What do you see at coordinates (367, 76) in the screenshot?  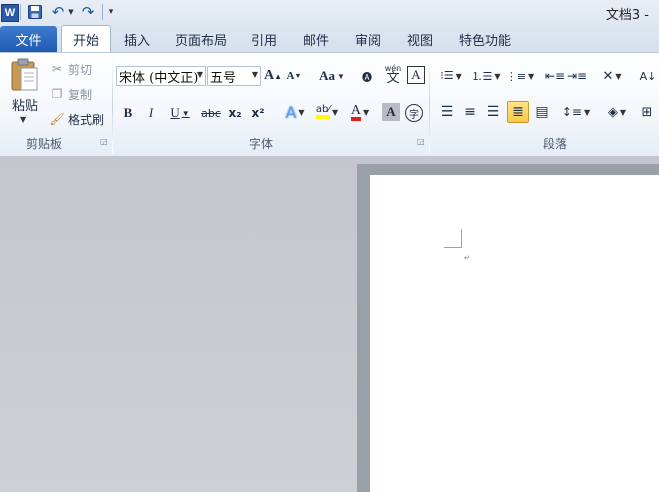 I see `clear-format-icon: 🅐` at bounding box center [367, 76].